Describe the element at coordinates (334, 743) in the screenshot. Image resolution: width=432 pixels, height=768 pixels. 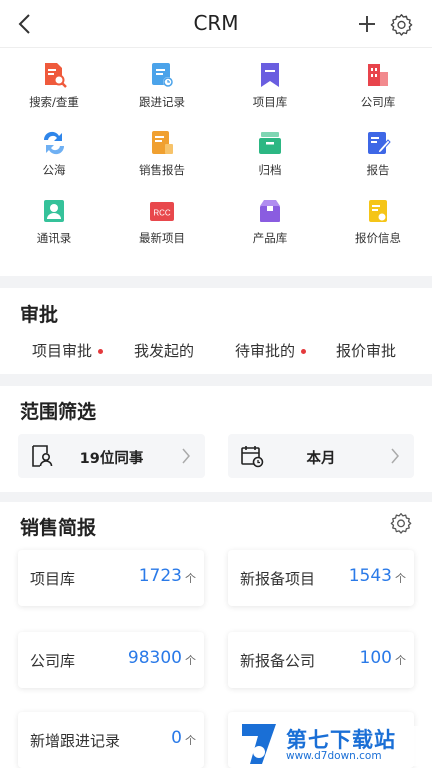
I see `site-watermark: 第七下载站 www.d7down.com` at that location.